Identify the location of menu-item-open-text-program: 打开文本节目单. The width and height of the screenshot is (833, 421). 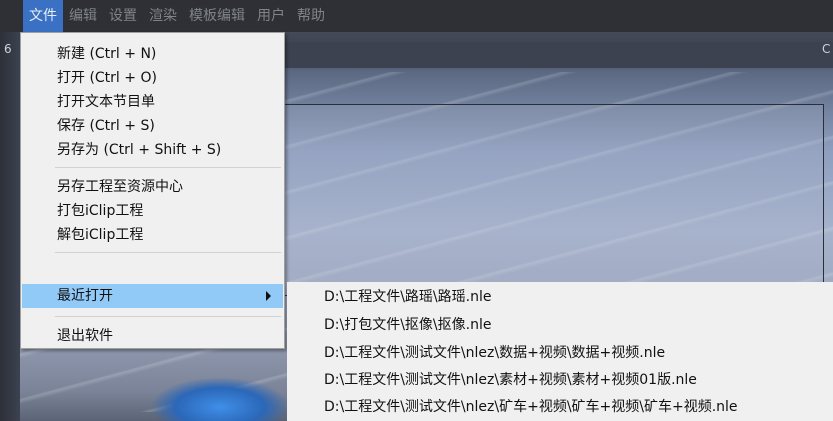
(152, 102).